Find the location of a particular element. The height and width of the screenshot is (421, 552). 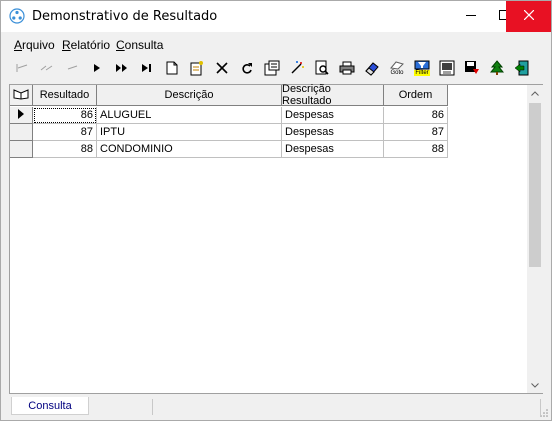

cell-resultado: 88 is located at coordinates (65, 149).